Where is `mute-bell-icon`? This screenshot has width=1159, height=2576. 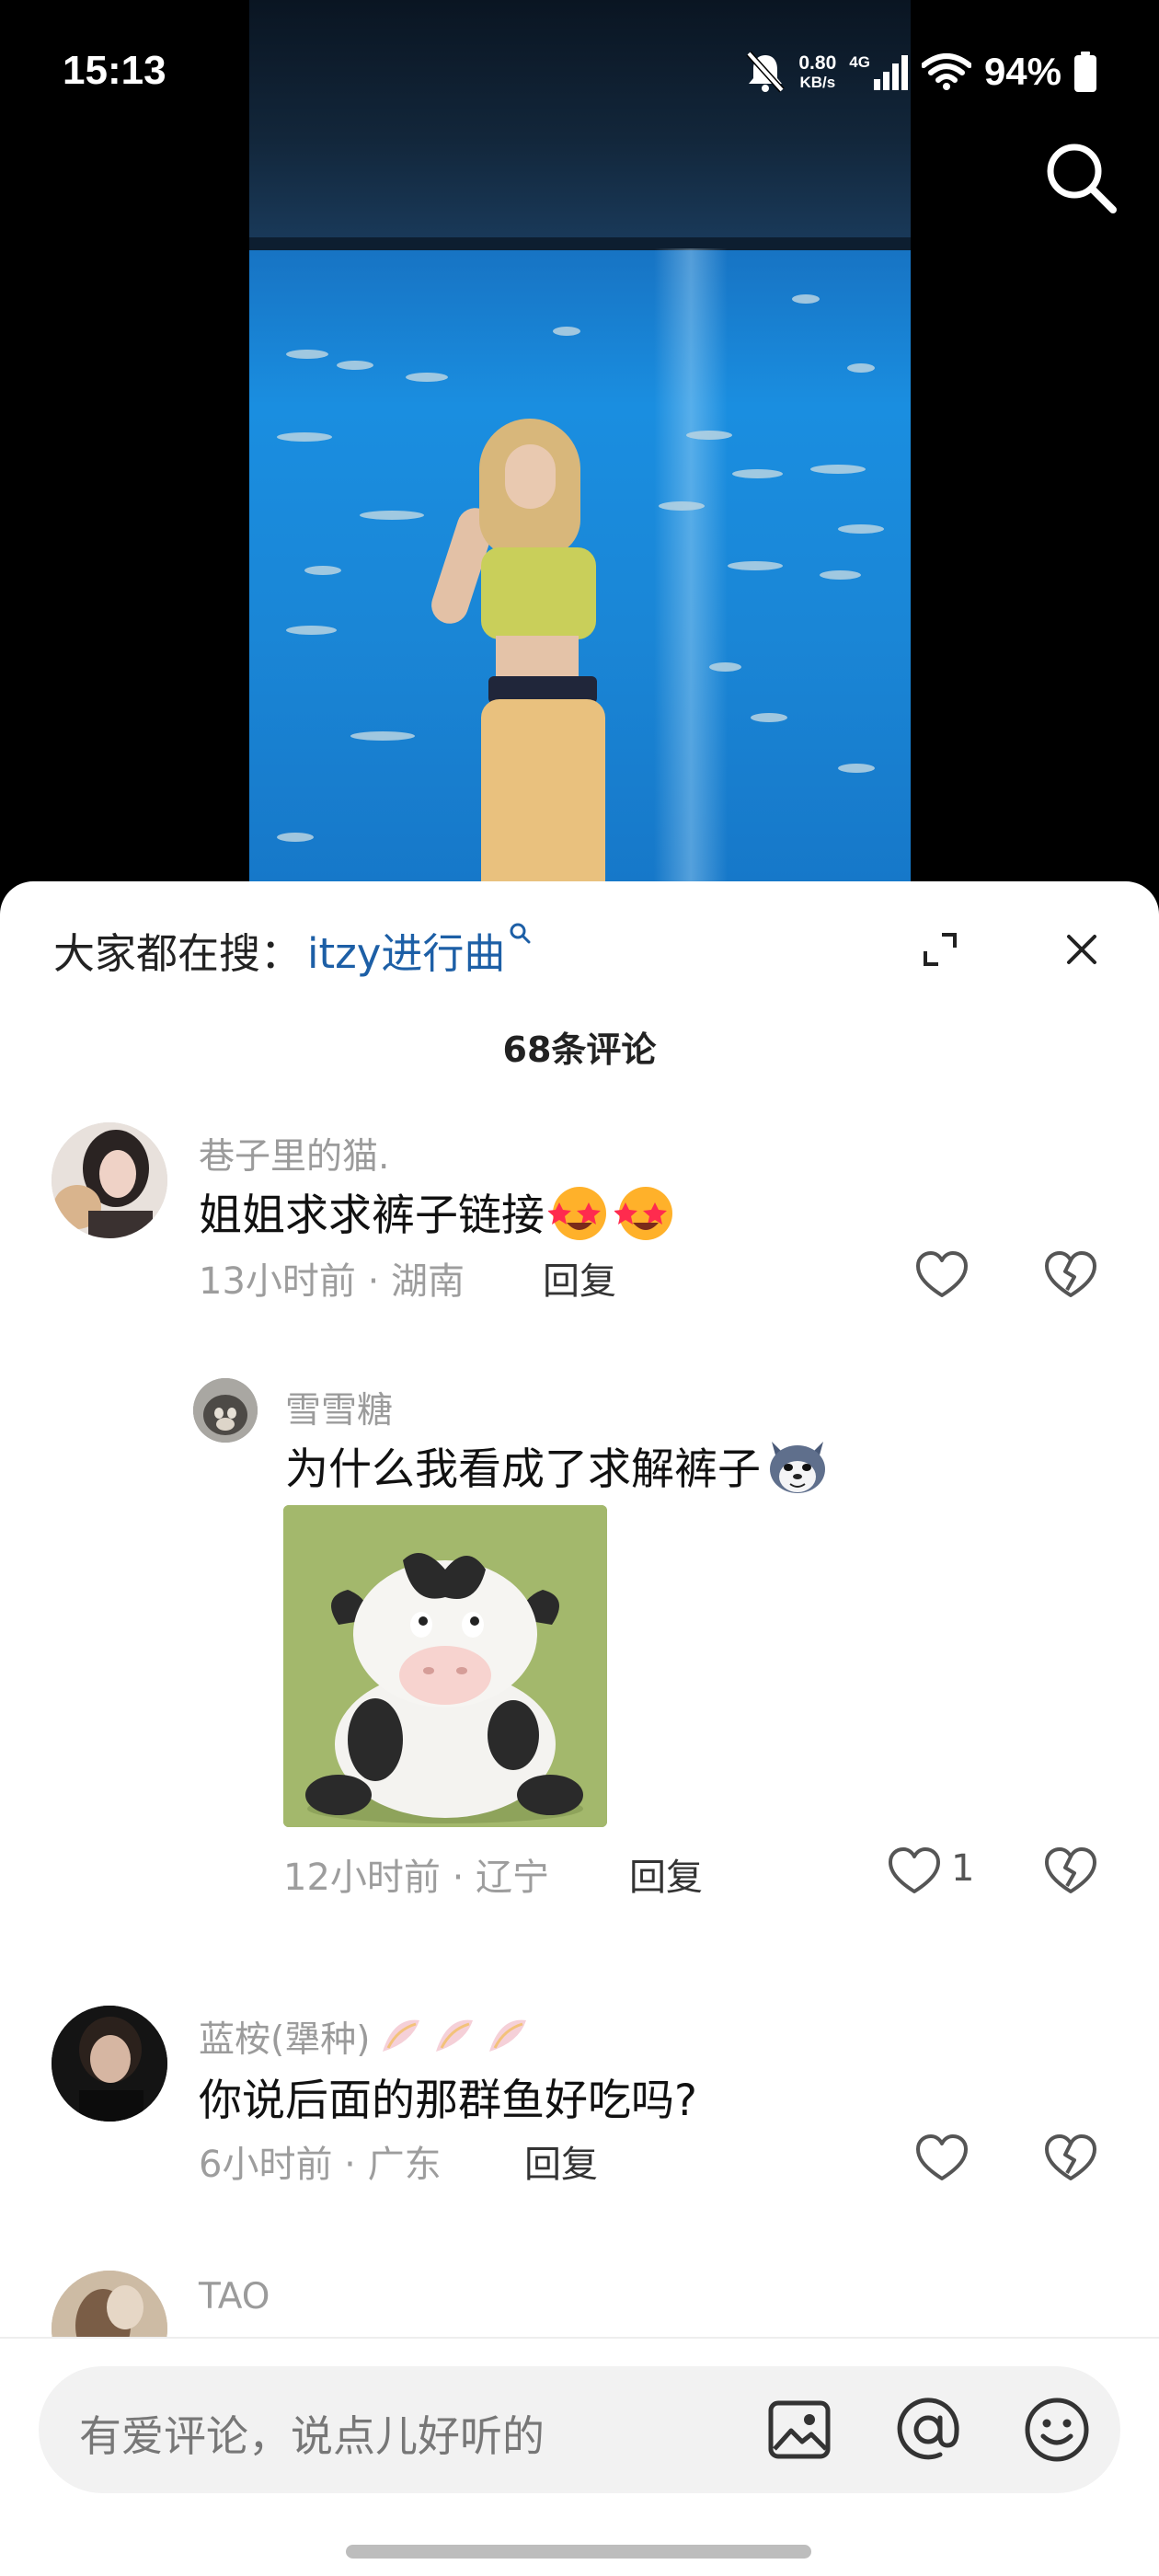
mute-bell-icon is located at coordinates (765, 72).